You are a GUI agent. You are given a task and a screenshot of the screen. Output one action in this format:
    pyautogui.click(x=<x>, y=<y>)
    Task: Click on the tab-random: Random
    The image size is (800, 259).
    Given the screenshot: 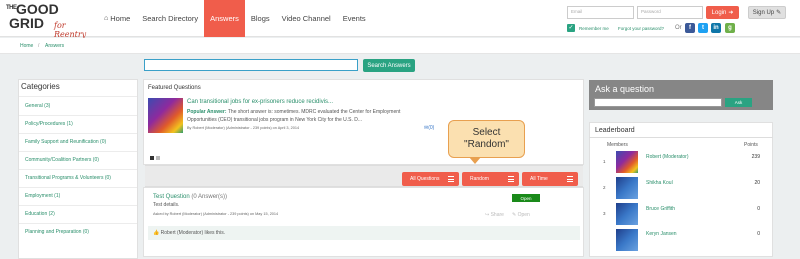 What is the action you would take?
    pyautogui.click(x=490, y=179)
    